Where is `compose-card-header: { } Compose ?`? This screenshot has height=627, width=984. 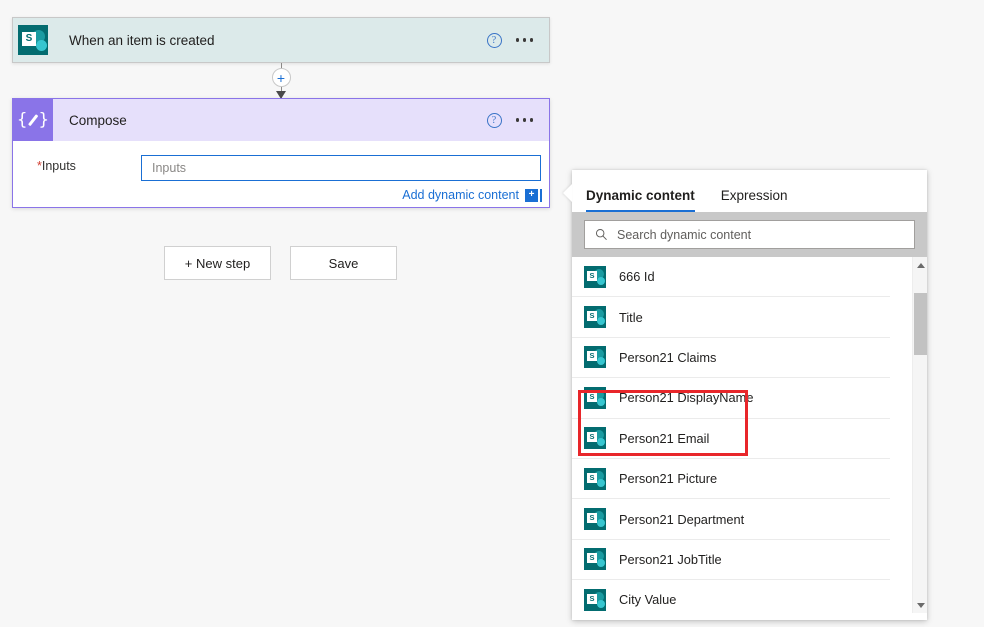 compose-card-header: { } Compose ? is located at coordinates (281, 120).